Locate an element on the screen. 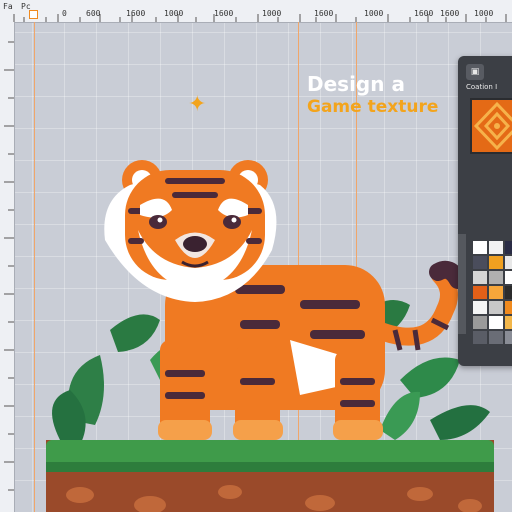  panel-scrollbar is located at coordinates (462, 284).